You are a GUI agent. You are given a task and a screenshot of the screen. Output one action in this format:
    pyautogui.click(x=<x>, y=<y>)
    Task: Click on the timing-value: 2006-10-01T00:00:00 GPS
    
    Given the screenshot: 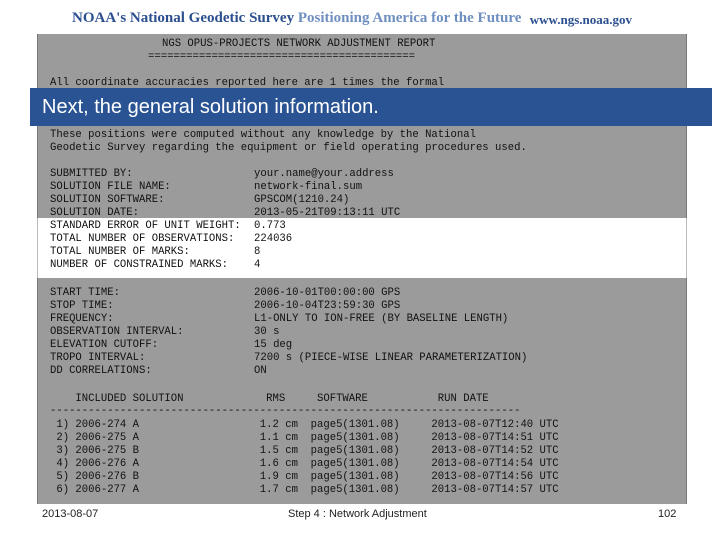 What is the action you would take?
    pyautogui.click(x=327, y=293)
    